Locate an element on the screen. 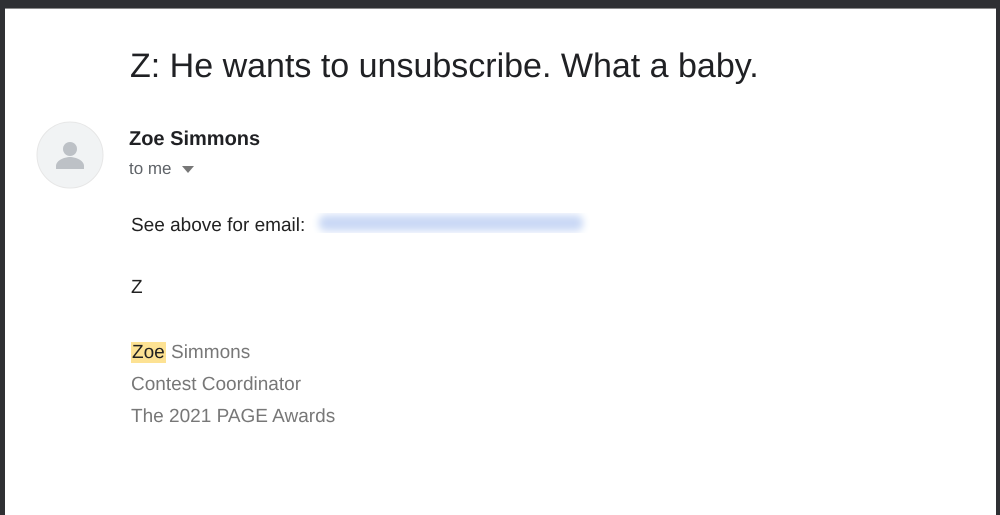 The width and height of the screenshot is (1000, 515). avatar-icon is located at coordinates (70, 155).